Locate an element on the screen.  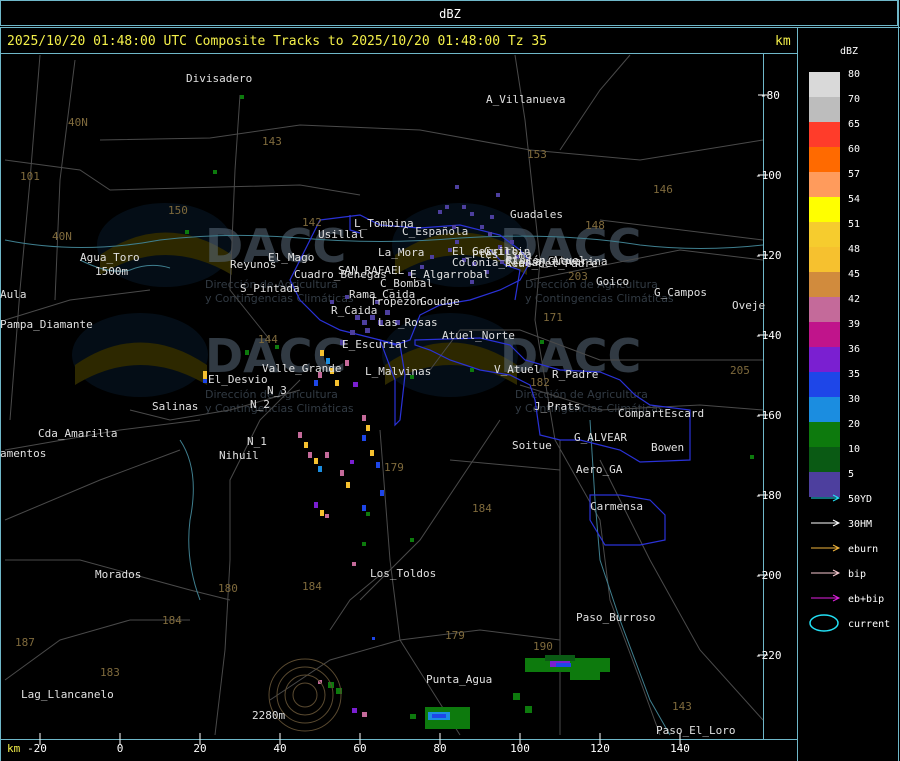
route-label: 187 is located at coordinates (25, 642).